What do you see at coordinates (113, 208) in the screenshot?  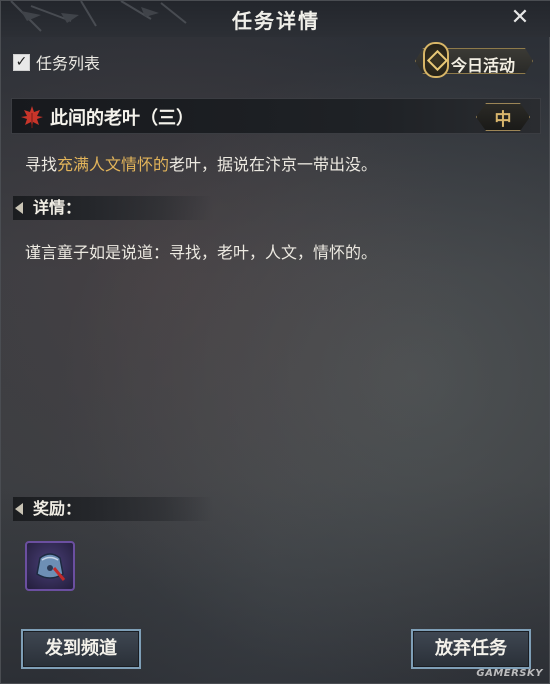 I see `details-heading: 详情：` at bounding box center [113, 208].